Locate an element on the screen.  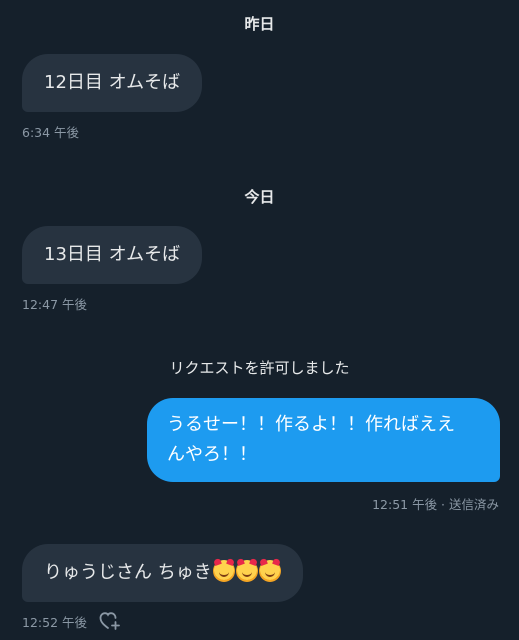
heart-plus-icon is located at coordinates (110, 621).